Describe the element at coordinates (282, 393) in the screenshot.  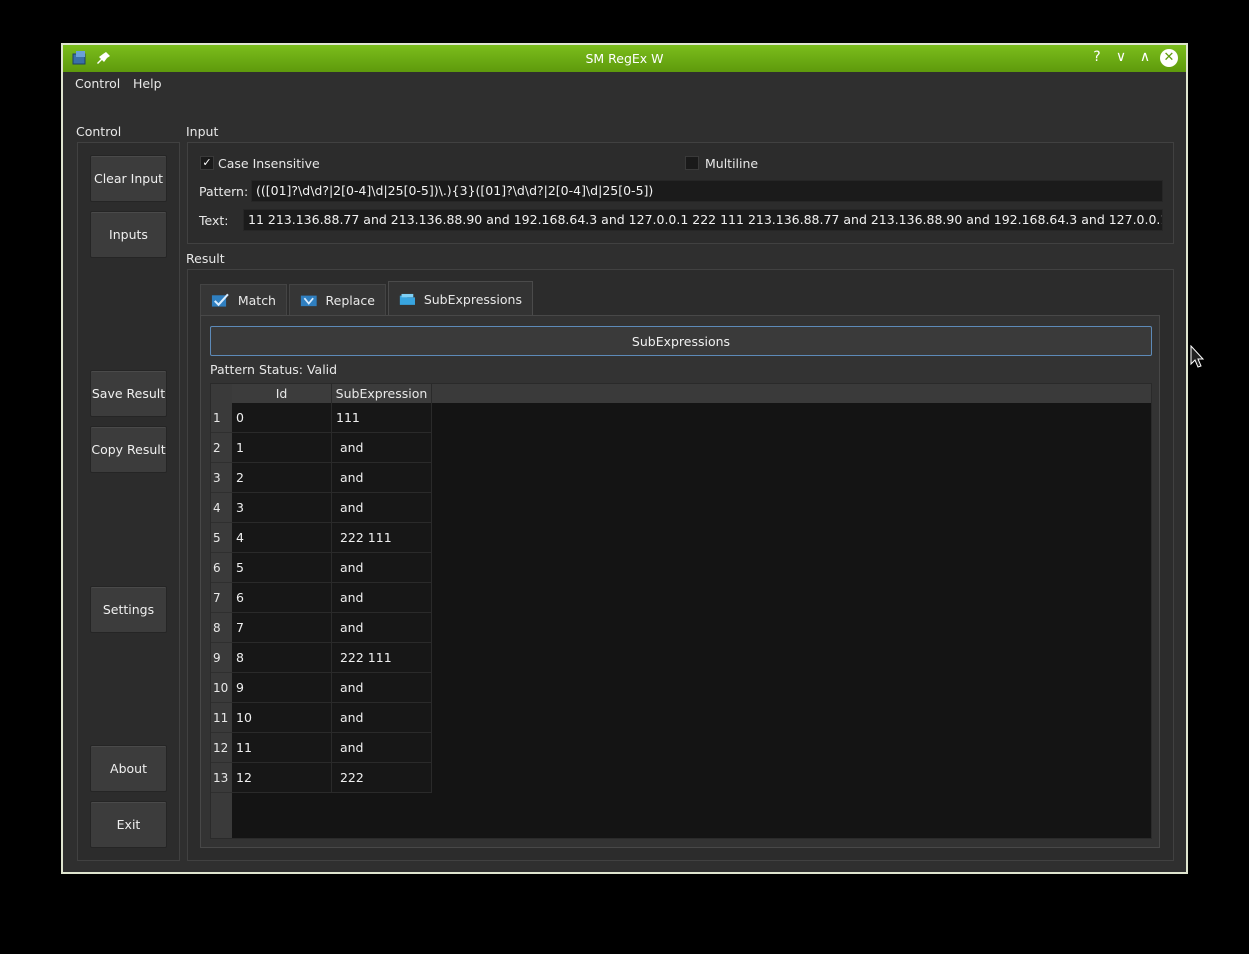
I see `column-header-id: Id` at that location.